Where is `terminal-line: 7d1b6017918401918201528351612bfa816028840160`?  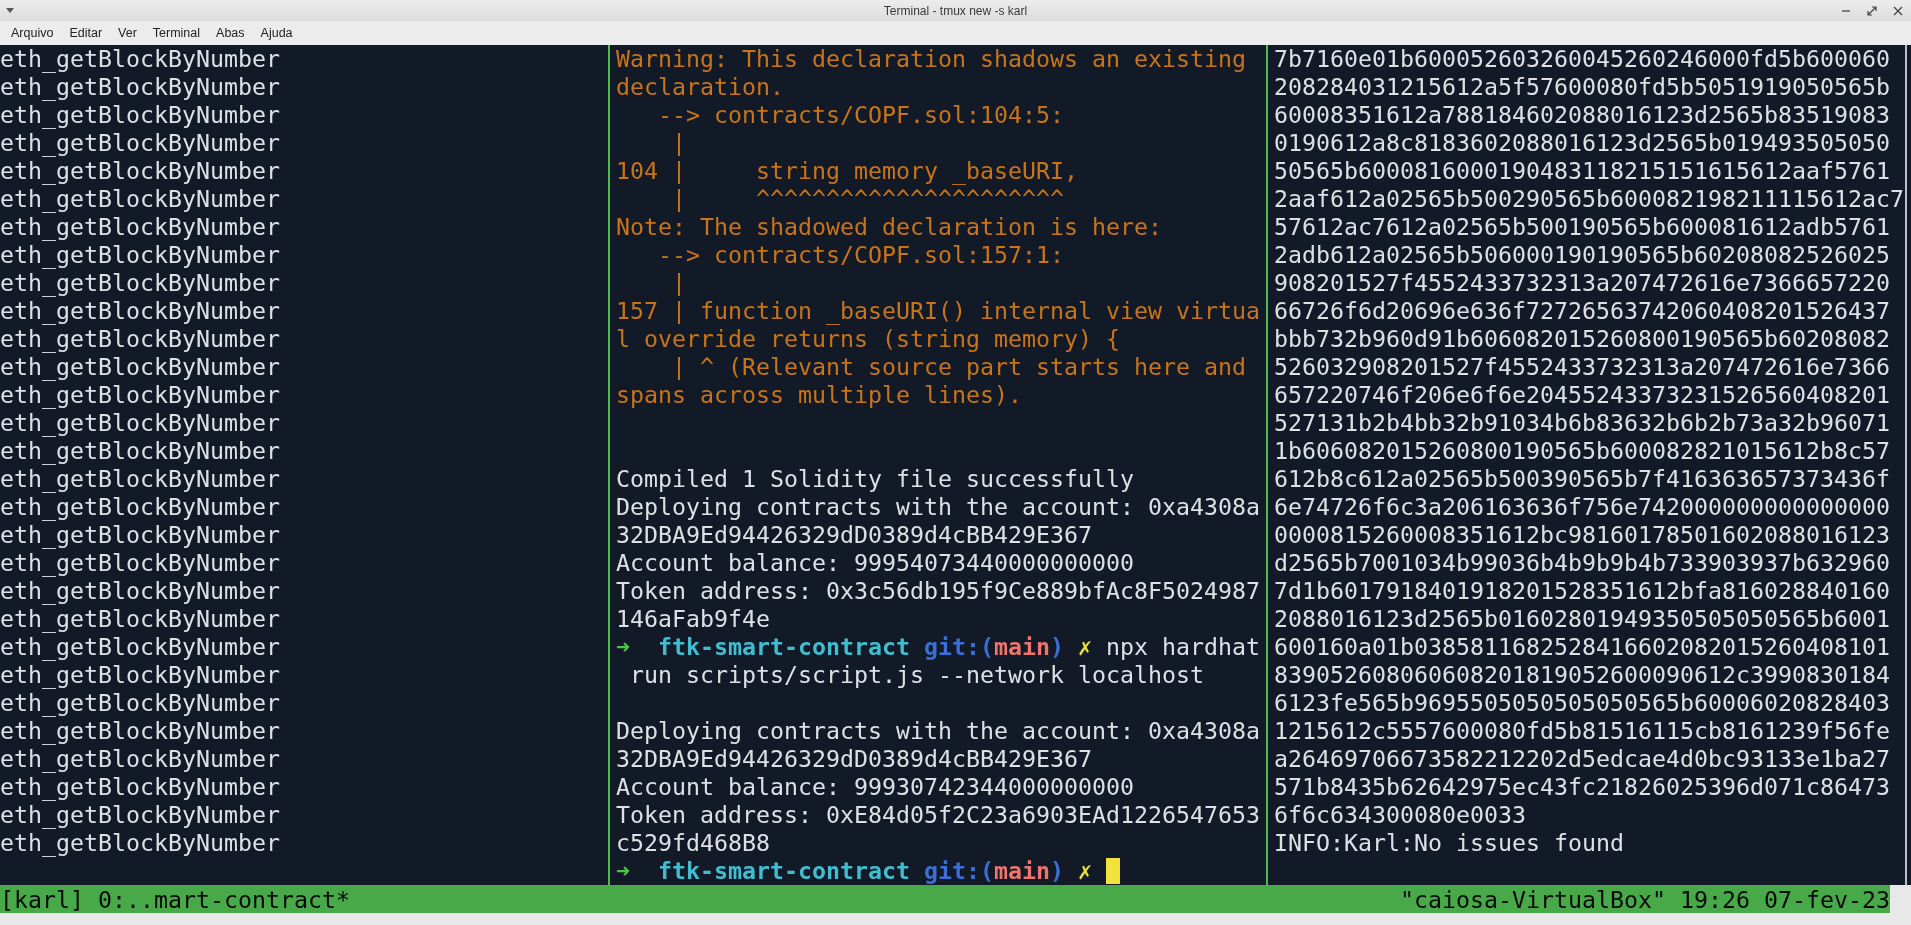
terminal-line: 7d1b6017918401918201528351612bfa816028840160 is located at coordinates (1582, 591).